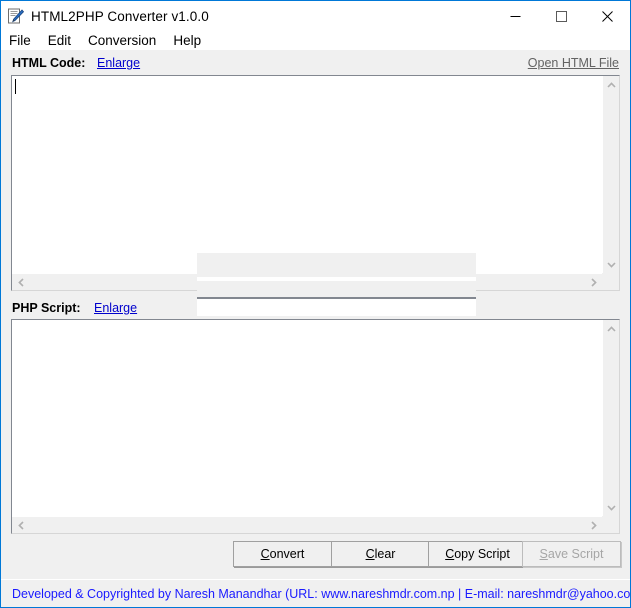  What do you see at coordinates (16, 16) in the screenshot?
I see `notepad-pen-icon` at bounding box center [16, 16].